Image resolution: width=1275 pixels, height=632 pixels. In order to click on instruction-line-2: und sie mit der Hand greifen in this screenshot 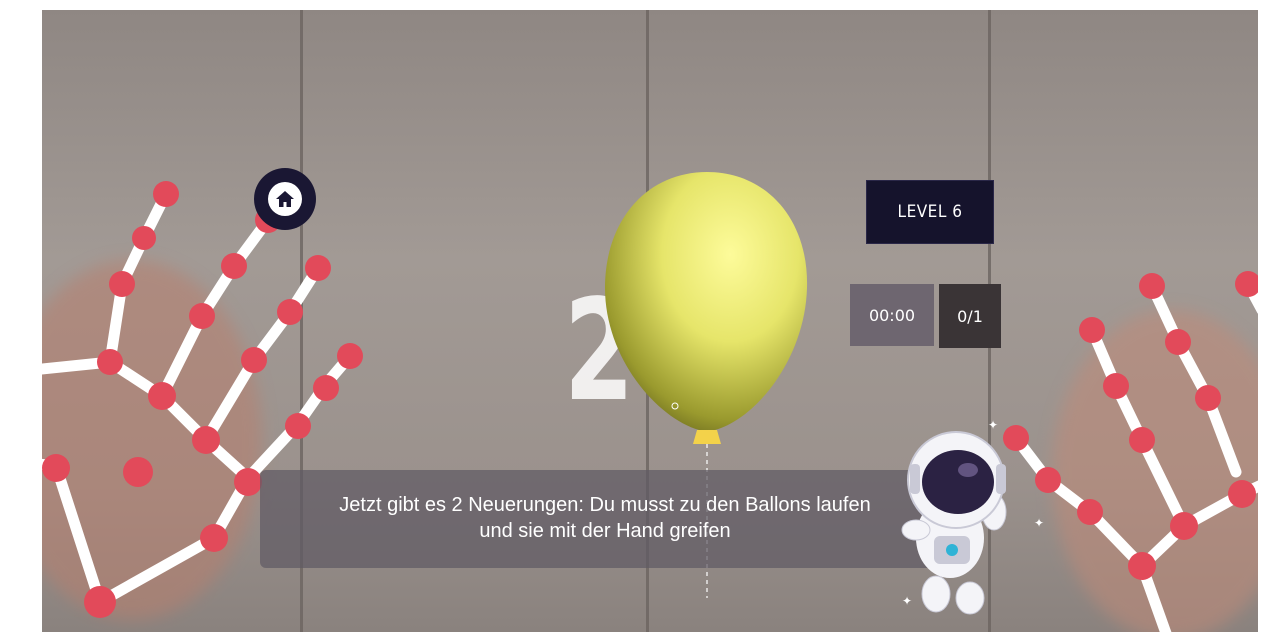, I will do `click(605, 531)`.